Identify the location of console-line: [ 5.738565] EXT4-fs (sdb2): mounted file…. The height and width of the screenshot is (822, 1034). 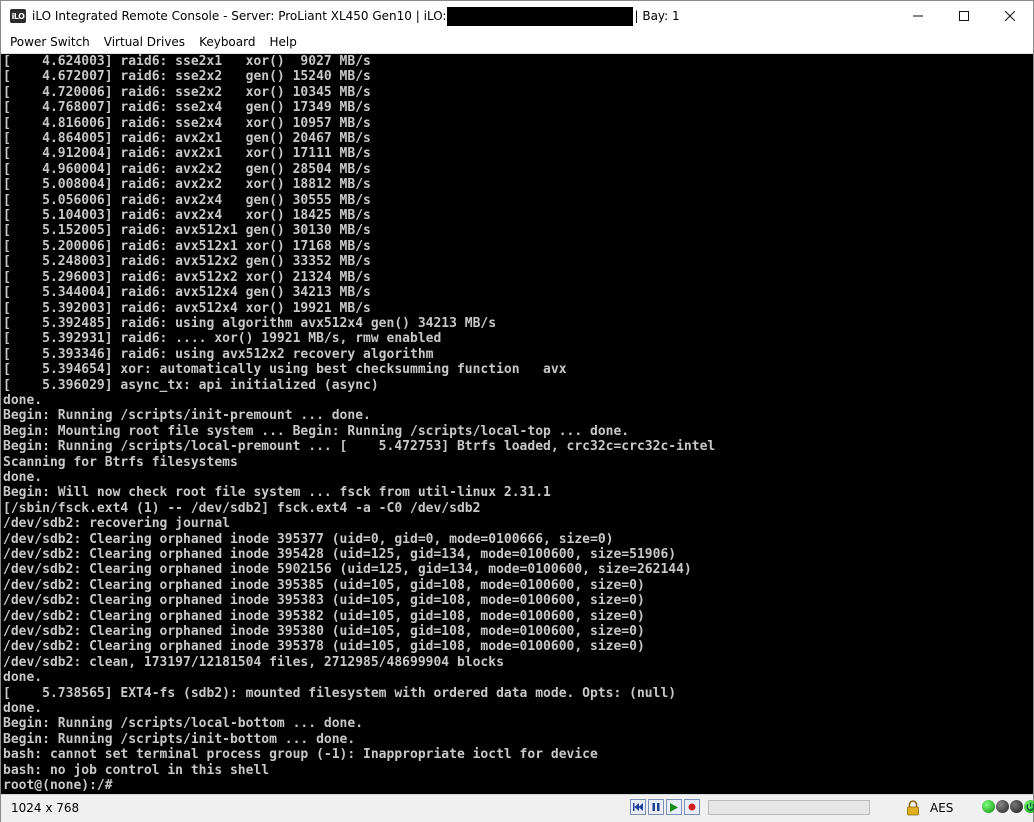
(340, 693).